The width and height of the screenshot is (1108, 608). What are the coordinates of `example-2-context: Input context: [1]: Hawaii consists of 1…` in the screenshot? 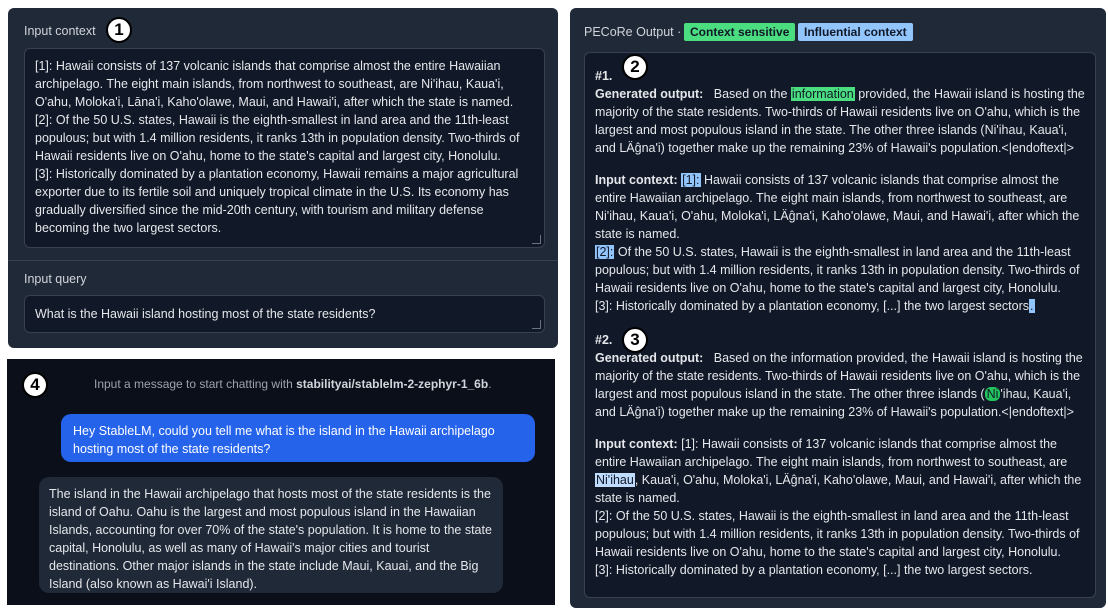 It's located at (838, 507).